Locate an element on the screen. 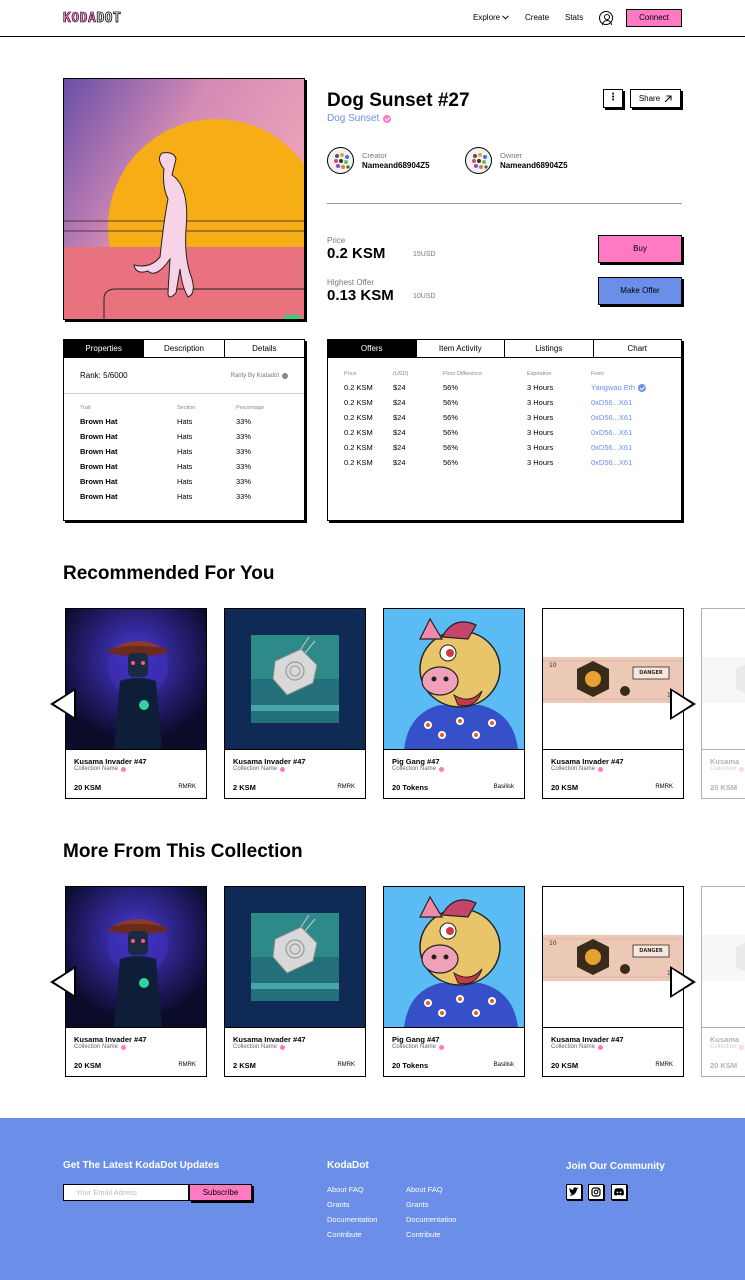  tab-item-activity: Item Activity is located at coordinates (461, 348).